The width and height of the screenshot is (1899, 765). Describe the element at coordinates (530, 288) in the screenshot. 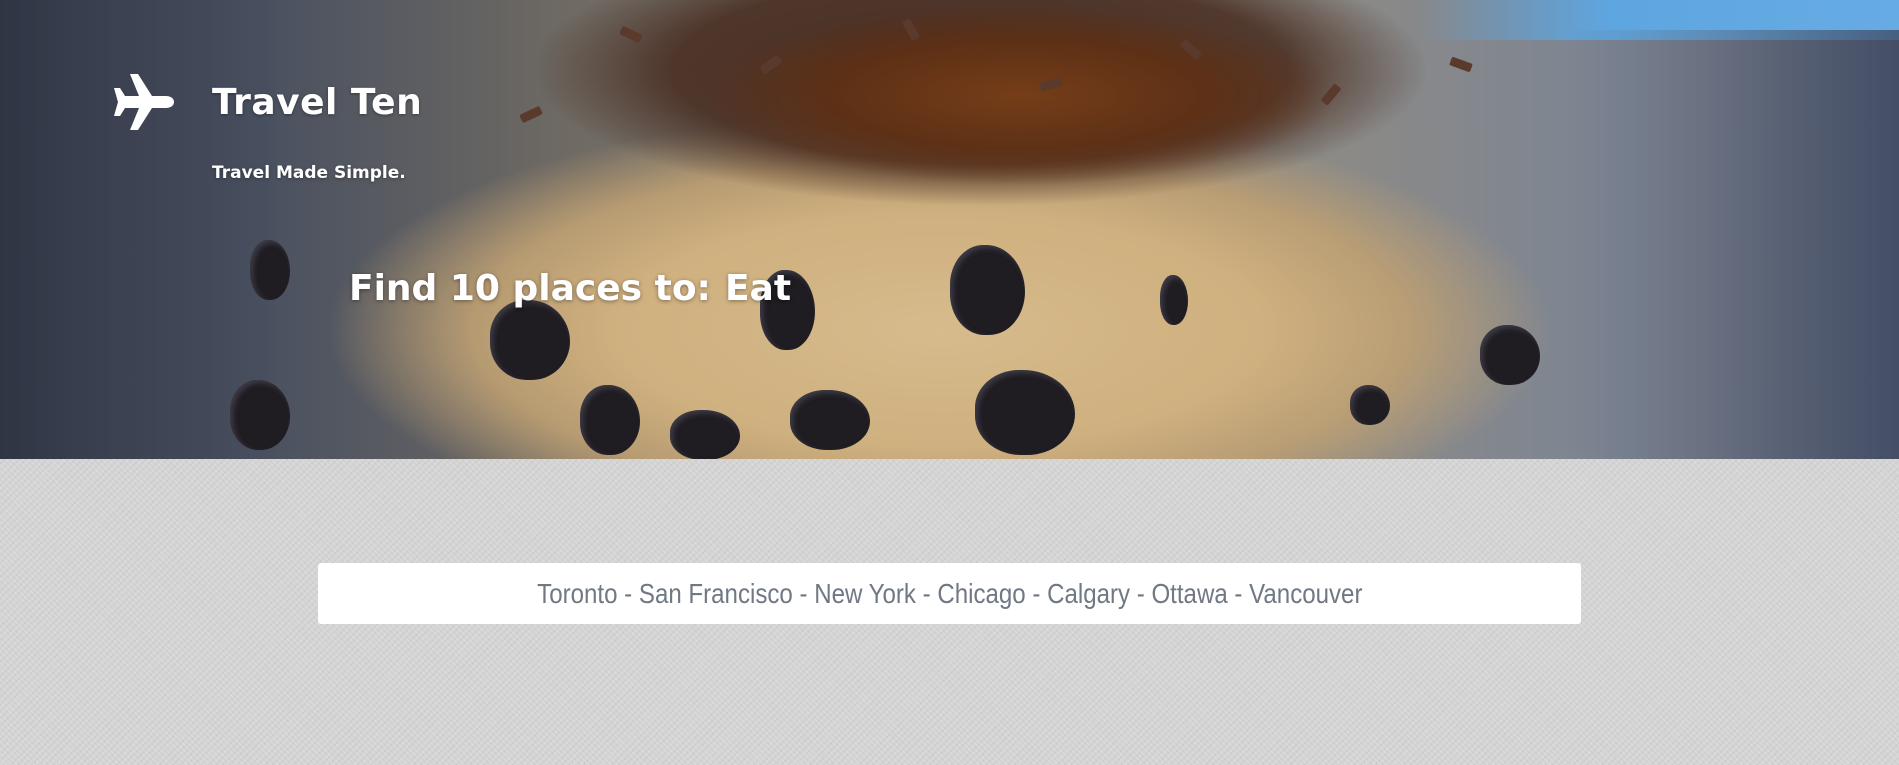

I see `headline-prefix: Find 10 places to:` at that location.